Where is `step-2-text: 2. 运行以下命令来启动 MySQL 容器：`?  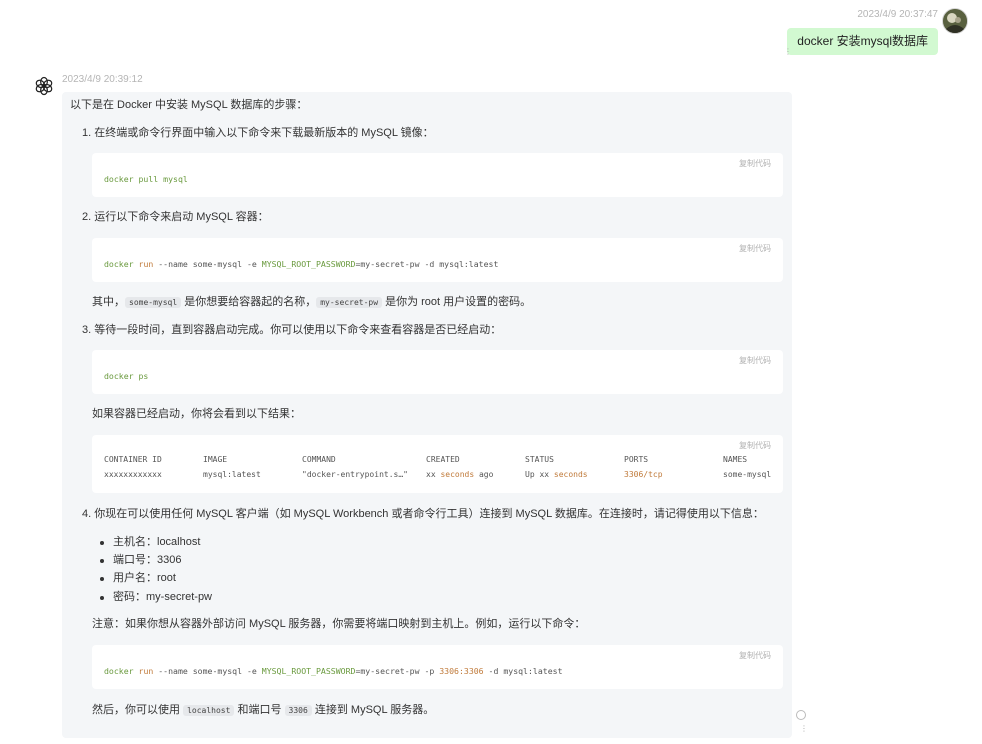
step-2-text: 2. 运行以下命令来启动 MySQL 容器： is located at coordinates (175, 217).